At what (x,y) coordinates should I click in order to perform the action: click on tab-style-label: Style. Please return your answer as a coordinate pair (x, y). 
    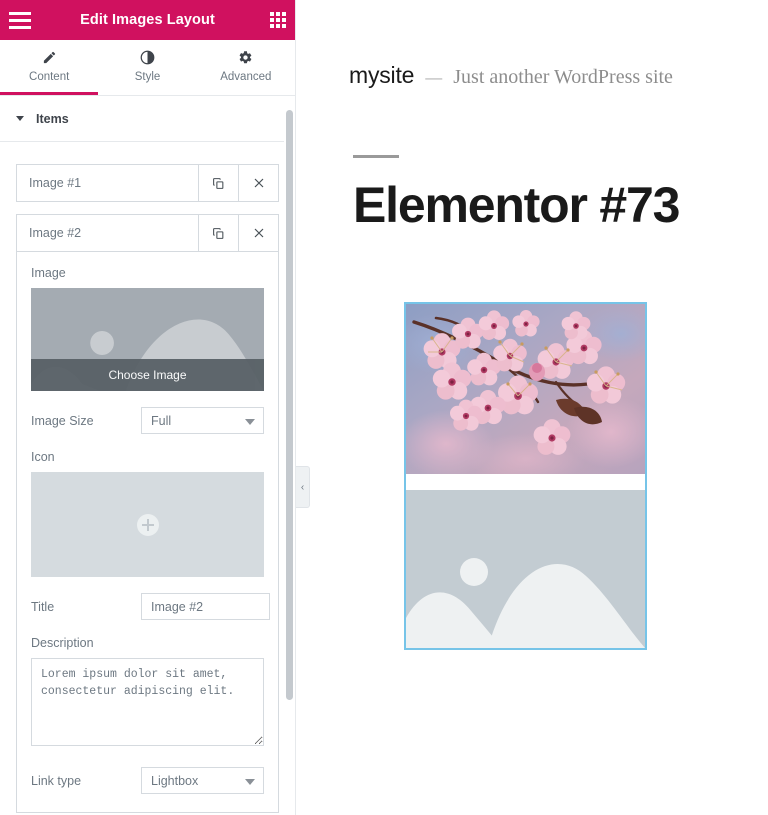
    Looking at the image, I should click on (147, 77).